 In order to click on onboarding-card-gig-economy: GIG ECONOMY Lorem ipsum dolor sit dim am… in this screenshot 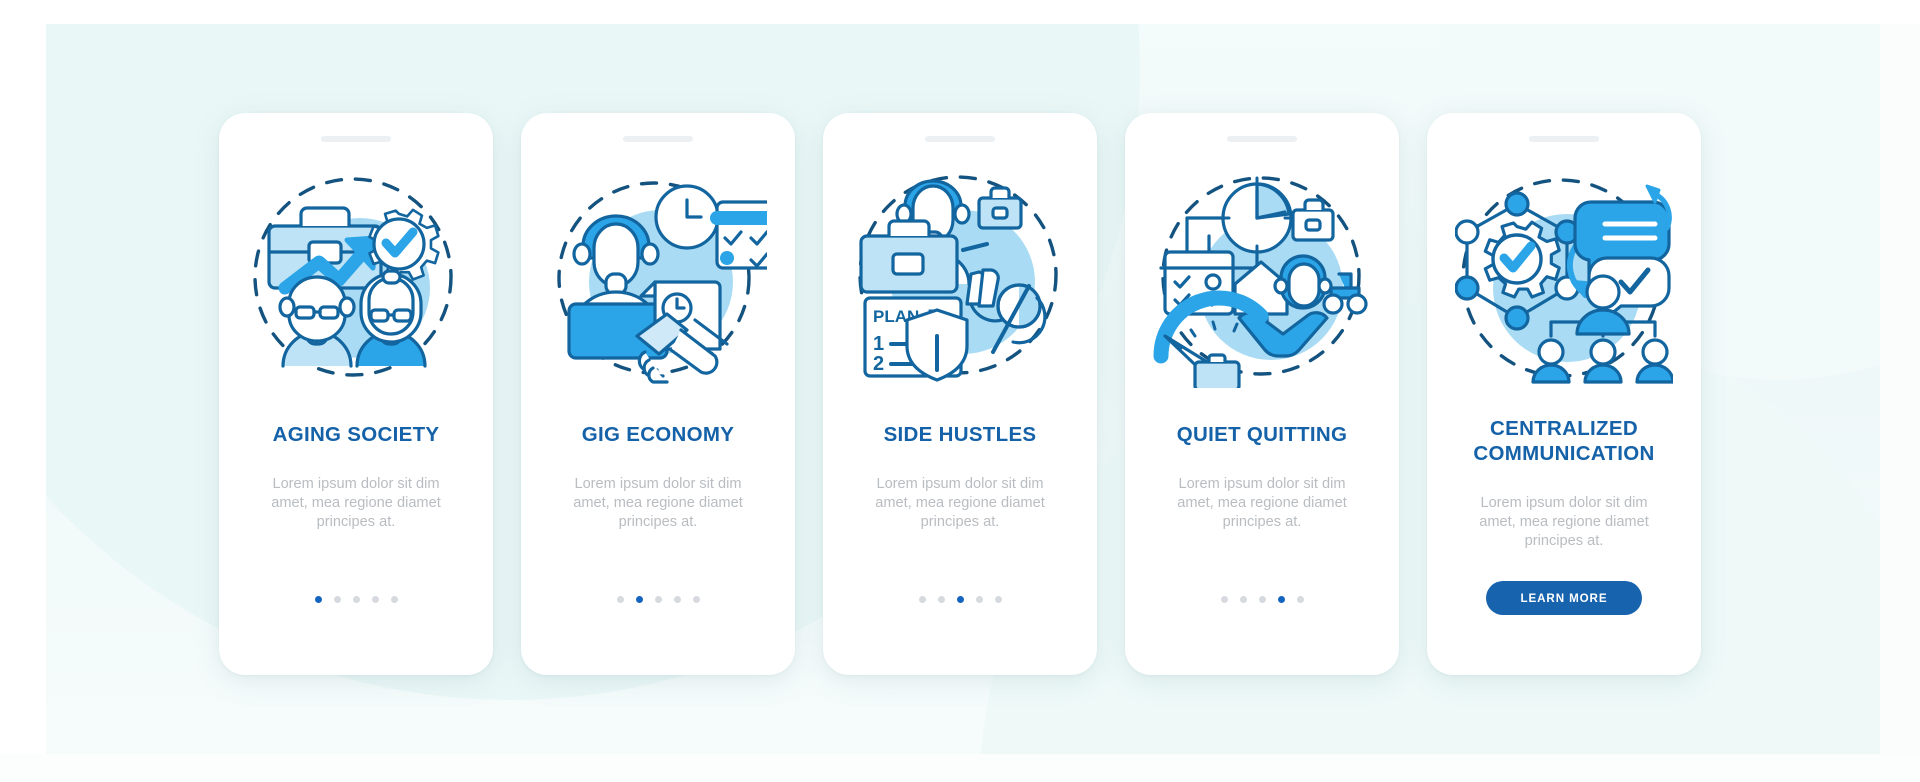, I will do `click(658, 394)`.